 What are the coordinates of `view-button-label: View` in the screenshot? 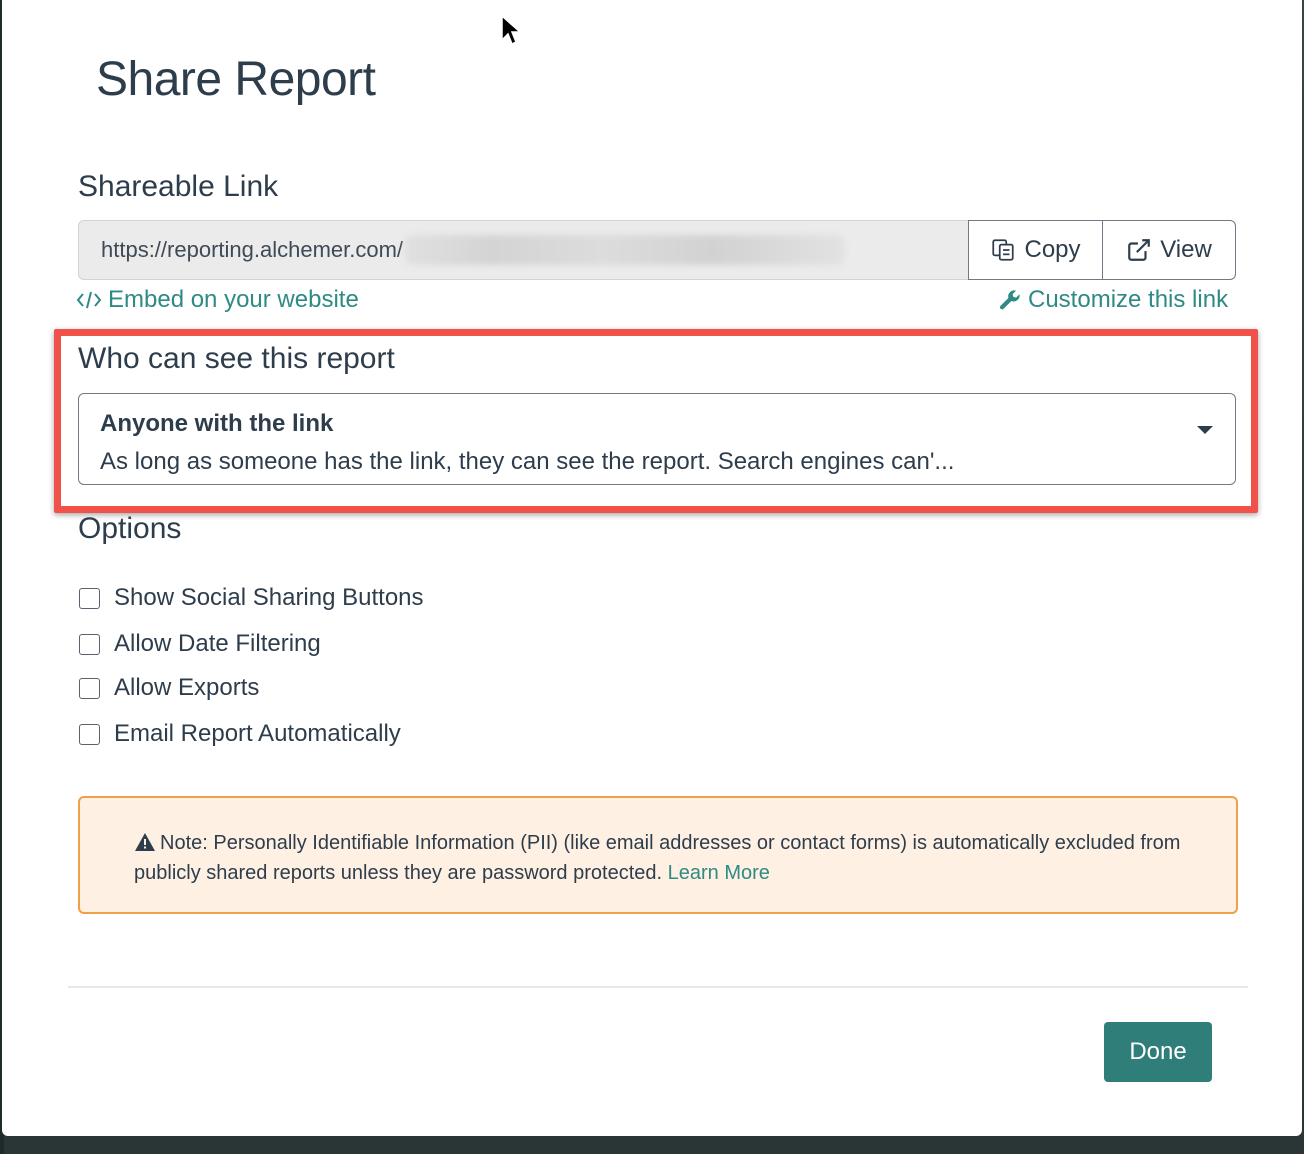 It's located at (1186, 249).